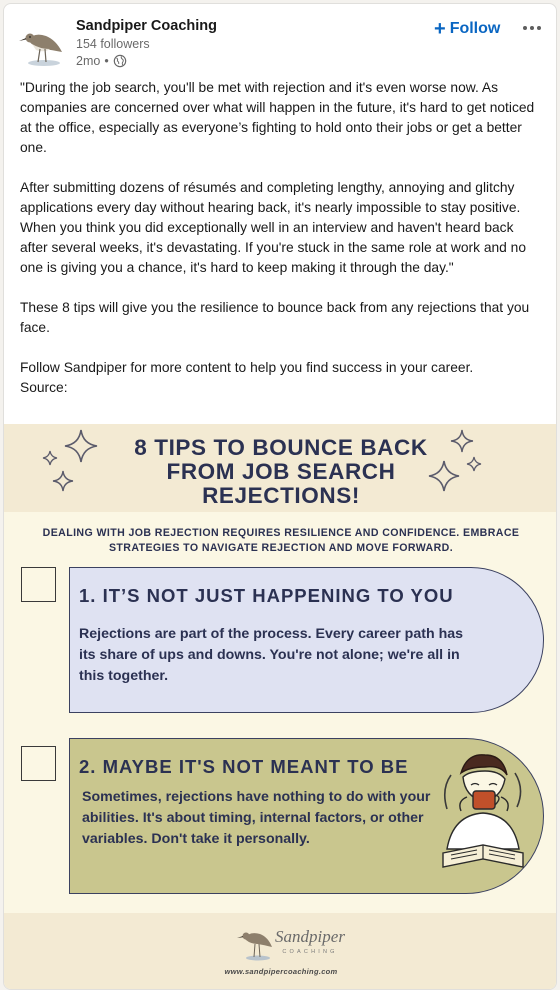  I want to click on svg-text: Sandpiper, so click(310, 936).